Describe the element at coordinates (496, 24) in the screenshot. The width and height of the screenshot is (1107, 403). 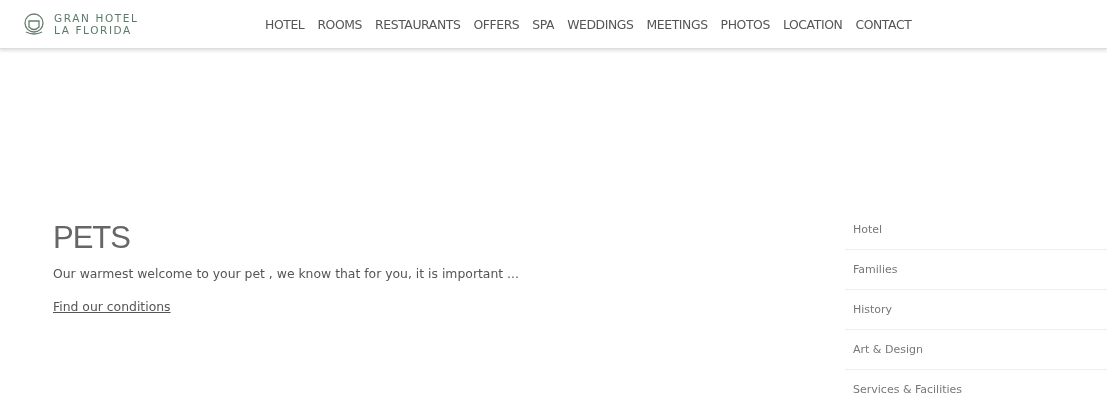
I see `nav-link: OFFERS` at that location.